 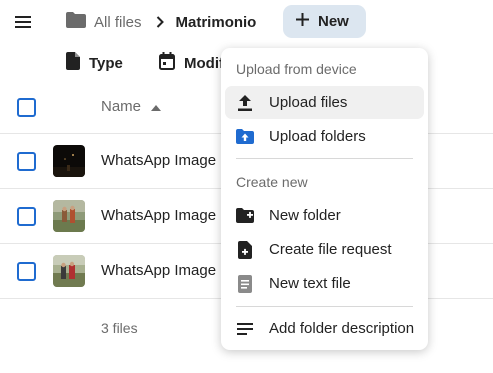 I want to click on text-description-icon, so click(x=245, y=329).